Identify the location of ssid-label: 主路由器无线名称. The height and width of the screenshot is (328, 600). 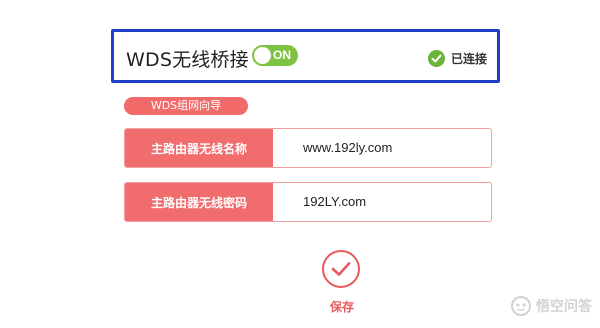
(199, 148).